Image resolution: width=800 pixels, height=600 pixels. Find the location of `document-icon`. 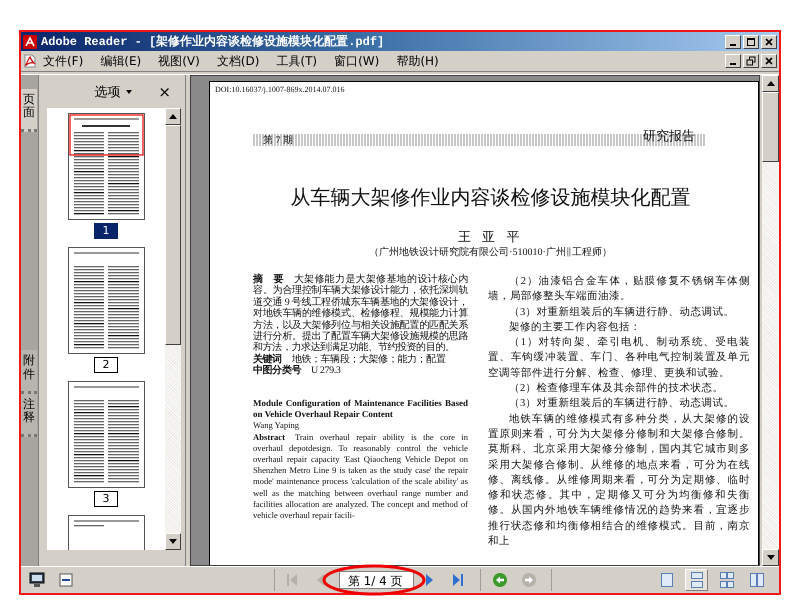

document-icon is located at coordinates (30, 61).